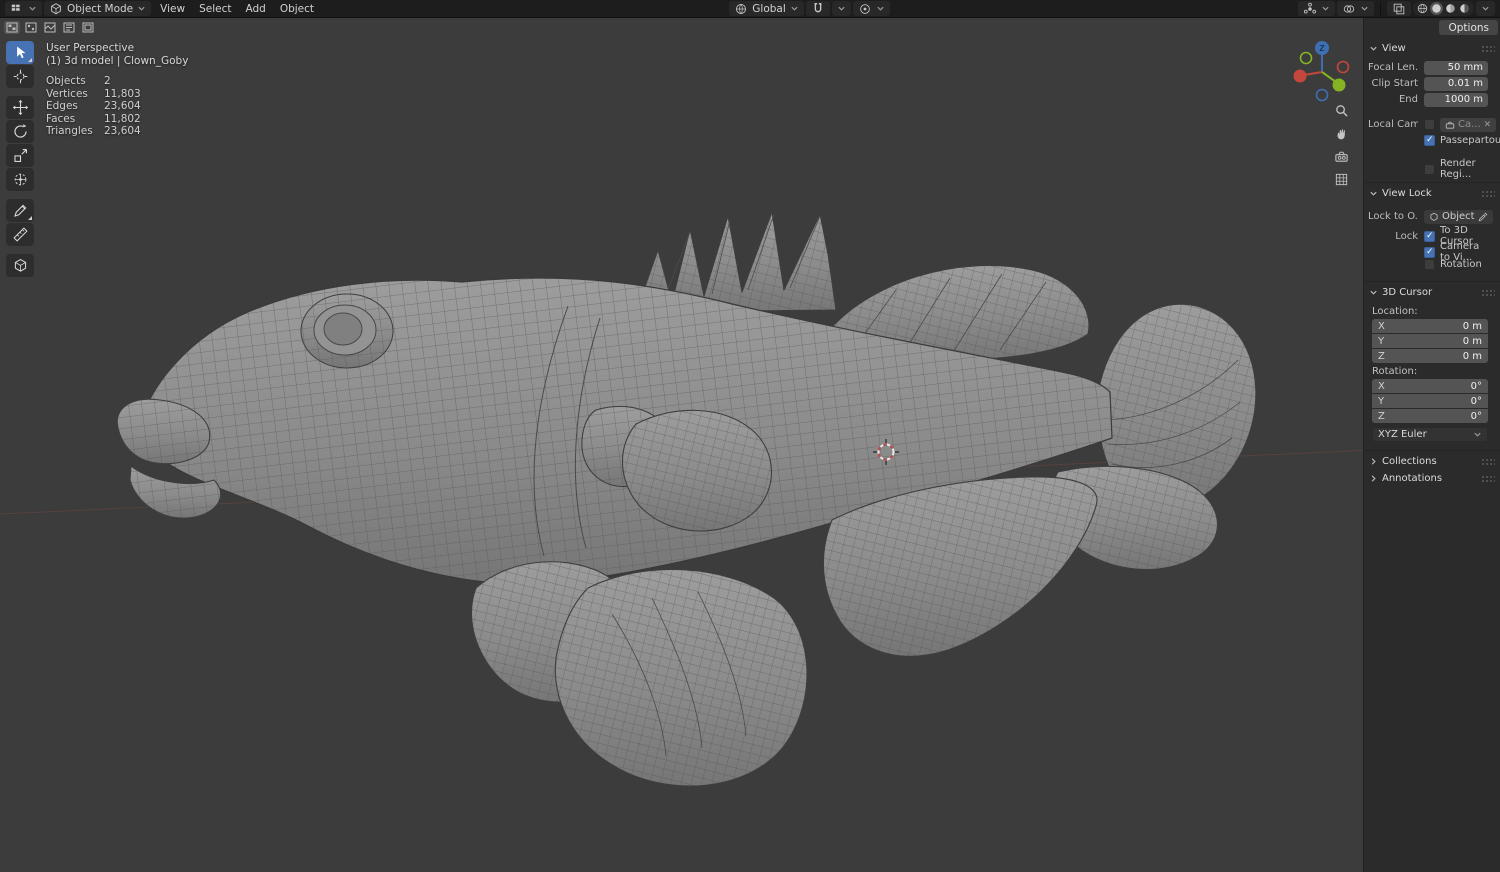 This screenshot has height=872, width=1500. Describe the element at coordinates (1456, 67) in the screenshot. I see `focal-length-field: 50 mm` at that location.